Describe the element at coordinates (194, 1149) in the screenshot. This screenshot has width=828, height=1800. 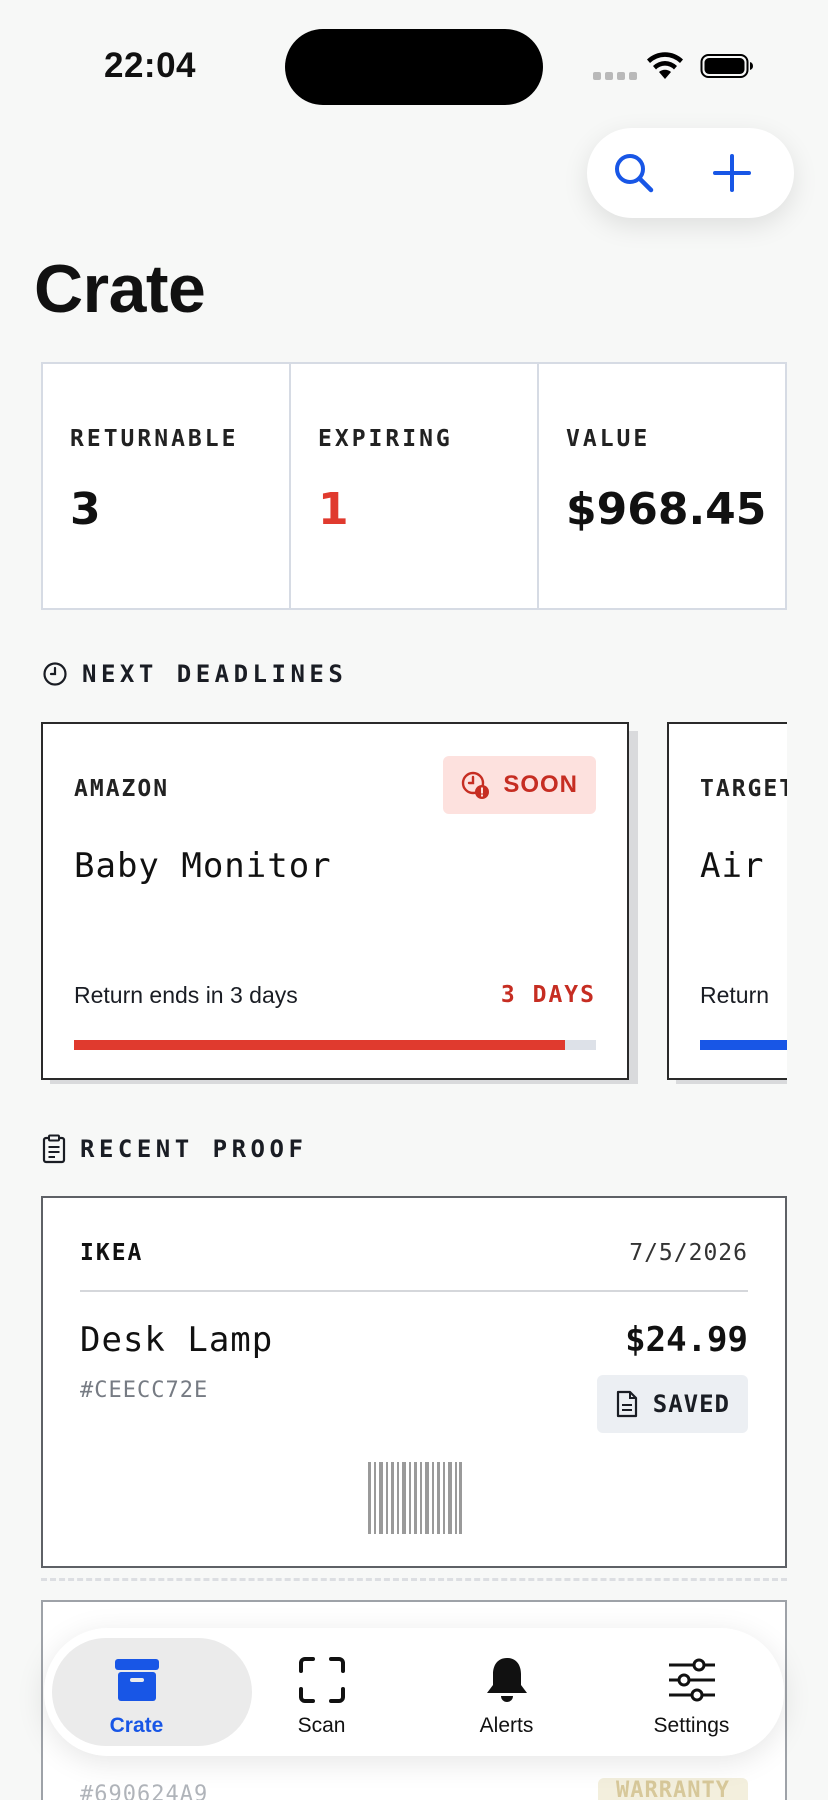
I see `section-title: RECENT PROOF` at that location.